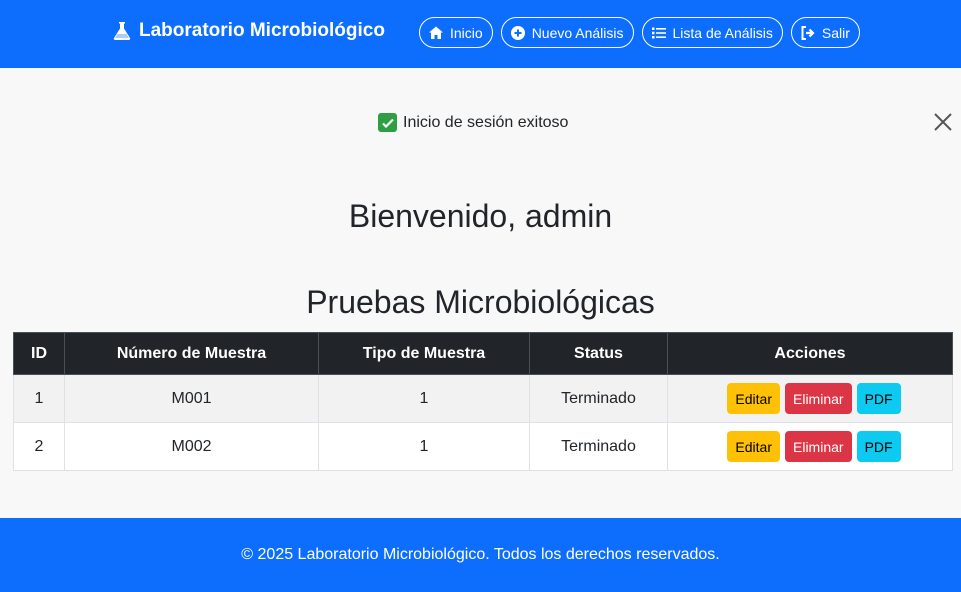 The image size is (961, 592). Describe the element at coordinates (808, 32) in the screenshot. I see `logout-icon` at that location.